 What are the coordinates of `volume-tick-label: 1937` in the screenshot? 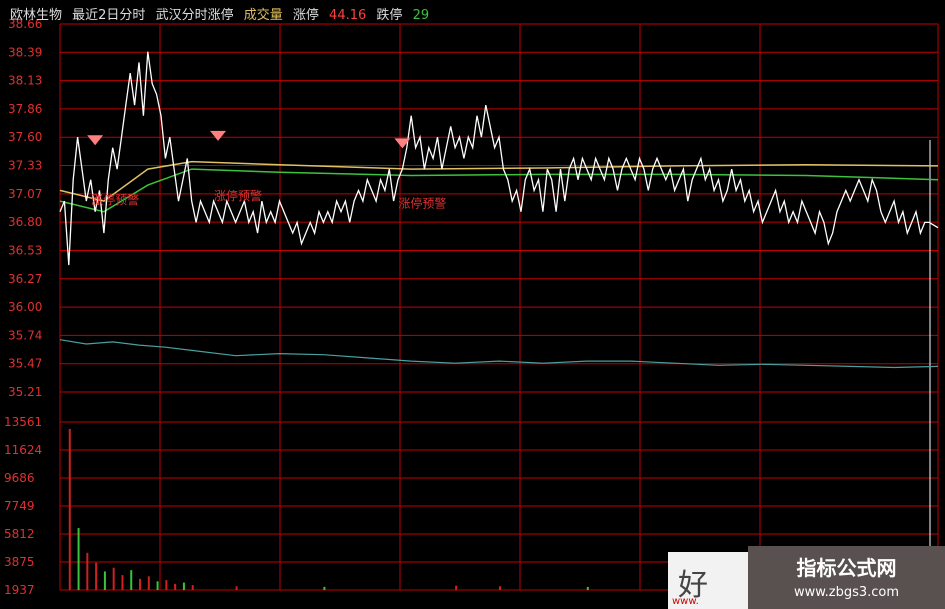 It's located at (19, 590).